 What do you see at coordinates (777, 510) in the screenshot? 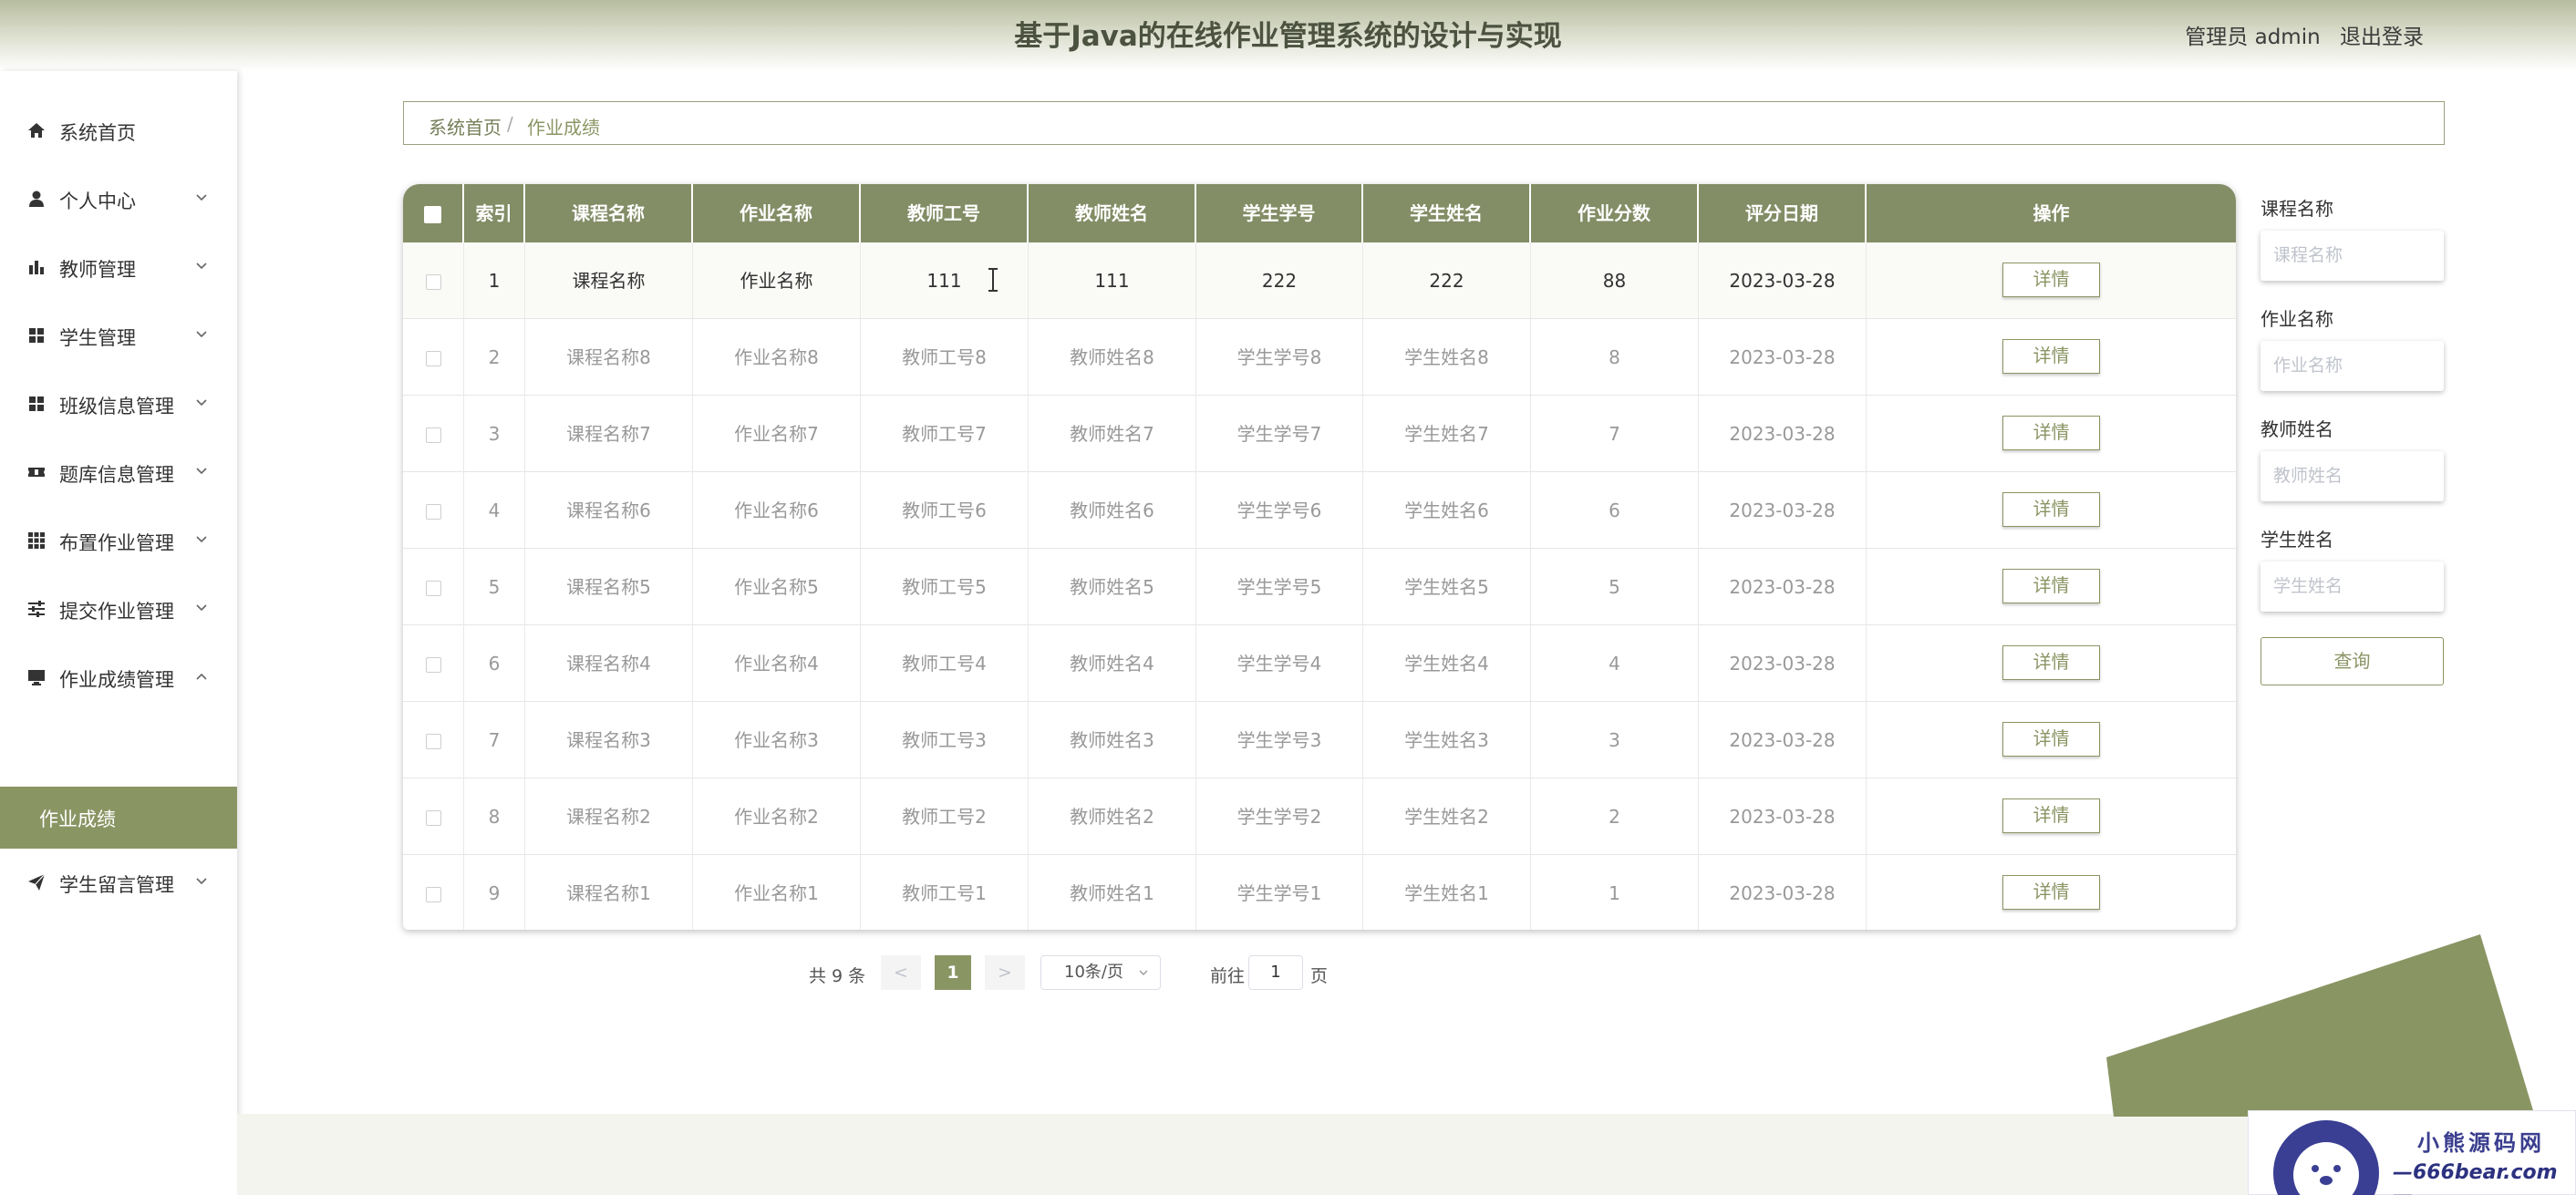
I see `cell-homework: 作业名称6` at bounding box center [777, 510].